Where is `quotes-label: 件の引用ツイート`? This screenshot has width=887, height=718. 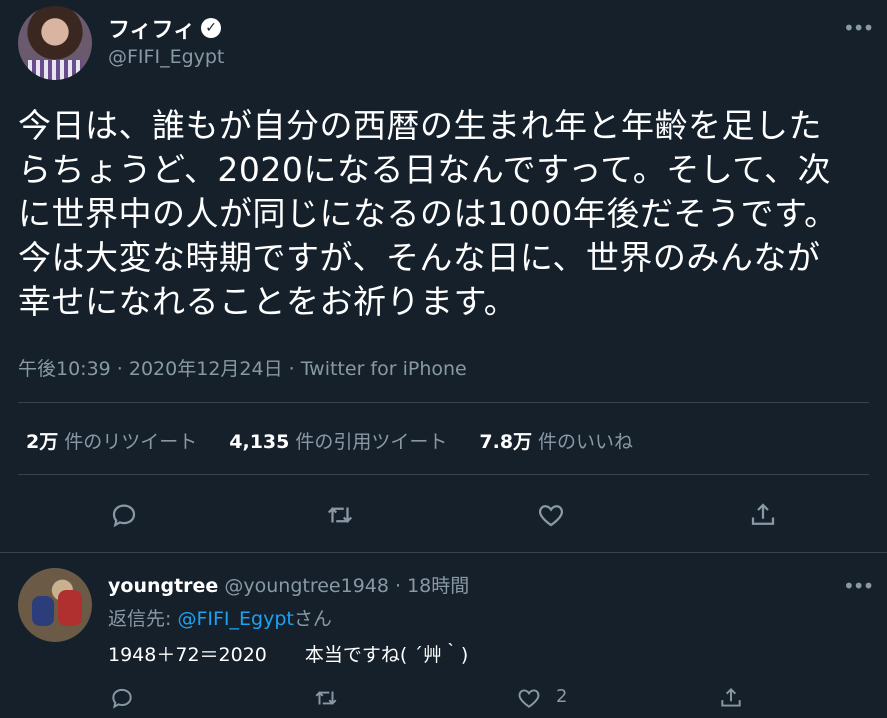
quotes-label: 件の引用ツイート is located at coordinates (371, 442).